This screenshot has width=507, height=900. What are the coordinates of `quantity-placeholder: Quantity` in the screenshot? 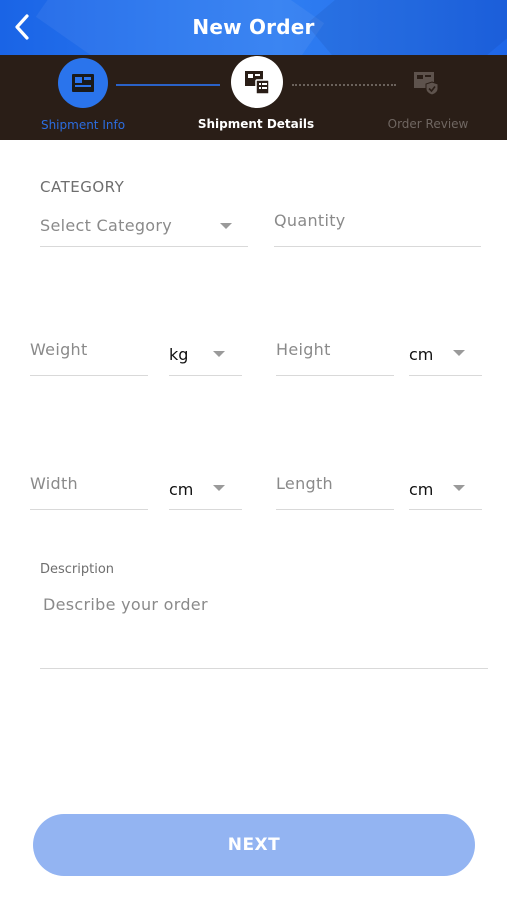 It's located at (310, 220).